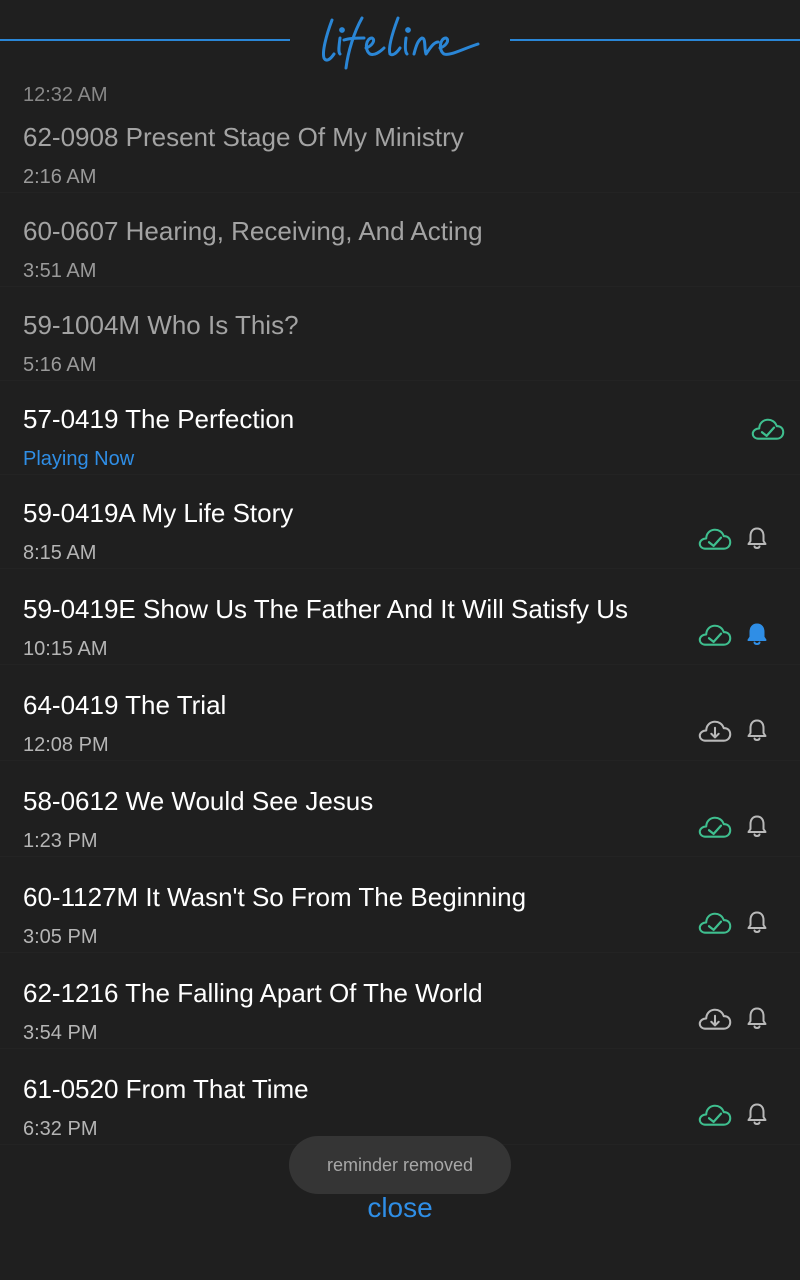 This screenshot has width=800, height=1280. I want to click on item-title: 59-1004M Who Is This?, so click(161, 325).